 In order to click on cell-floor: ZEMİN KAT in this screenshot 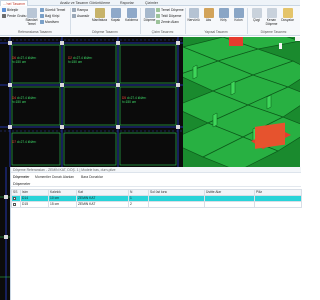, I will do `click(102, 204)`.